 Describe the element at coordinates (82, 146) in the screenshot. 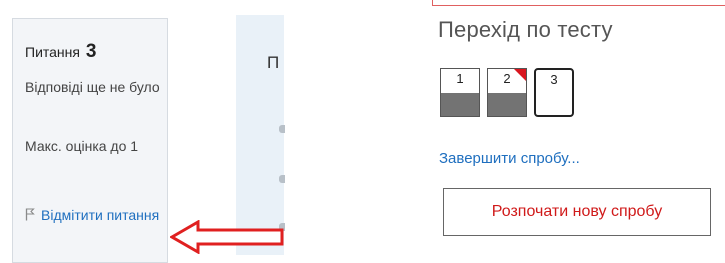

I see `question-grade: Макс. оцінка до 1` at that location.